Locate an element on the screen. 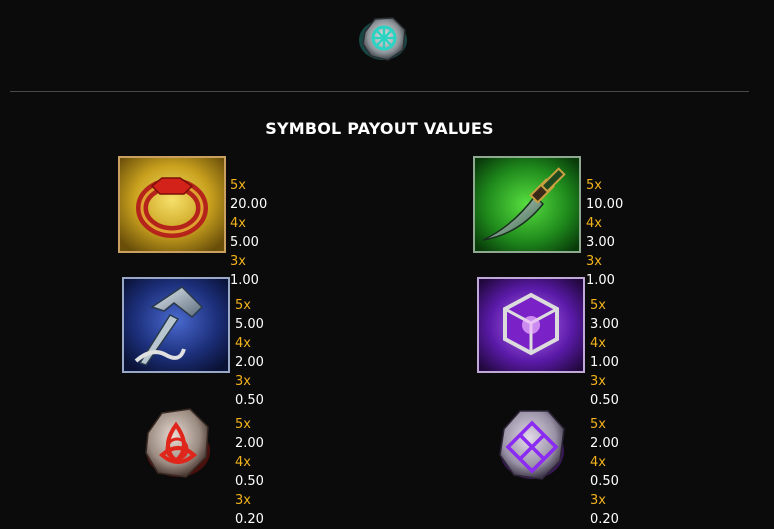 The height and width of the screenshot is (529, 774). payout-row: 4x 1.00 is located at coordinates (604, 353).